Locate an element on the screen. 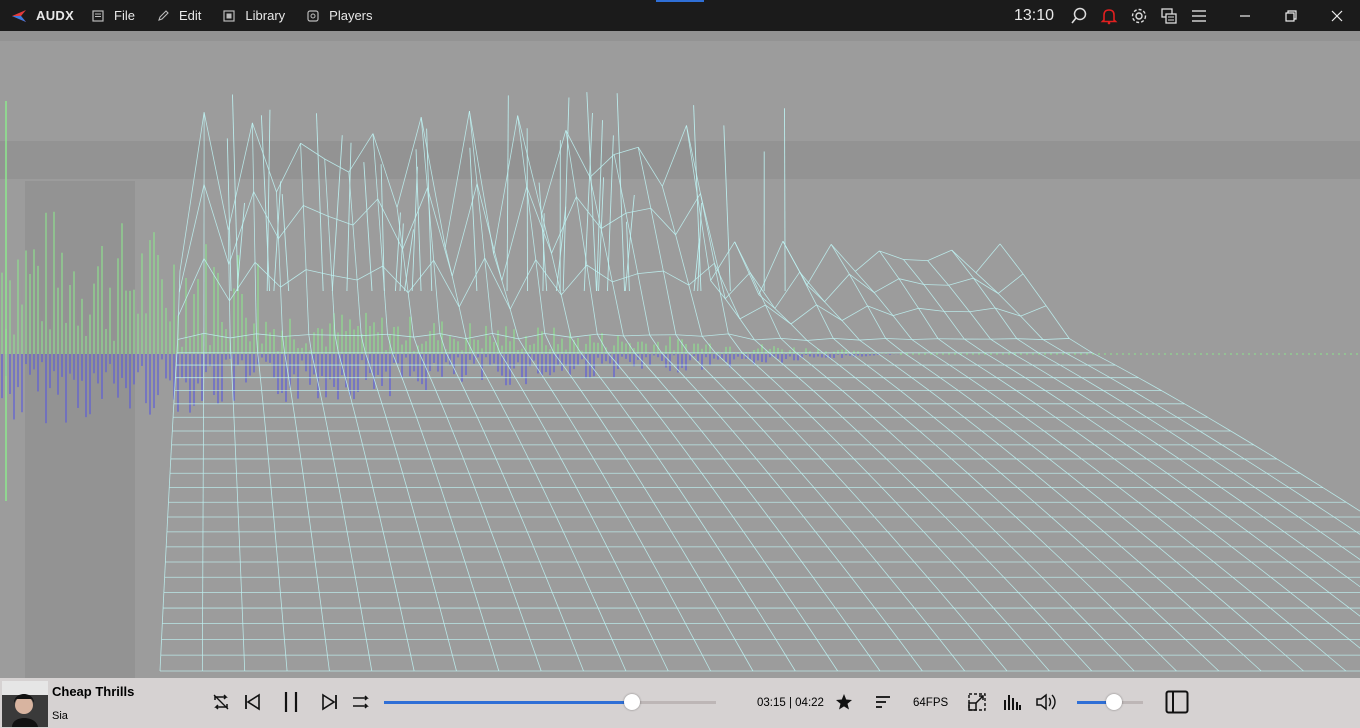  menu-library: Library is located at coordinates (254, 15).